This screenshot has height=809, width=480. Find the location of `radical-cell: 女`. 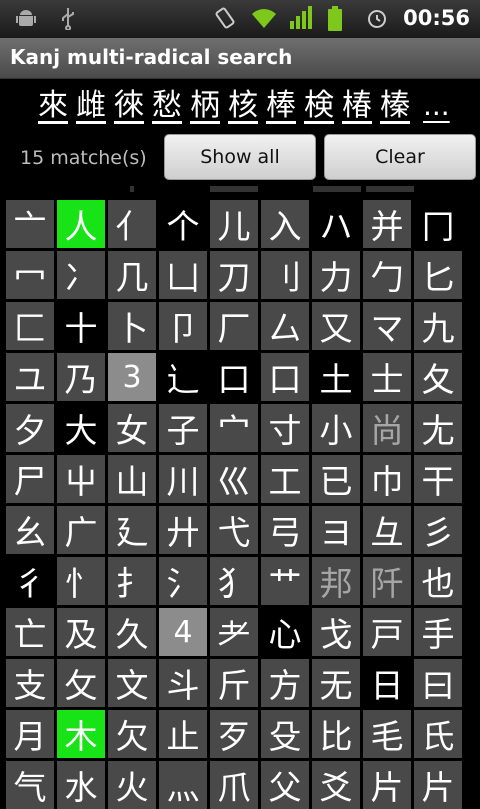

radical-cell: 女 is located at coordinates (132, 428).